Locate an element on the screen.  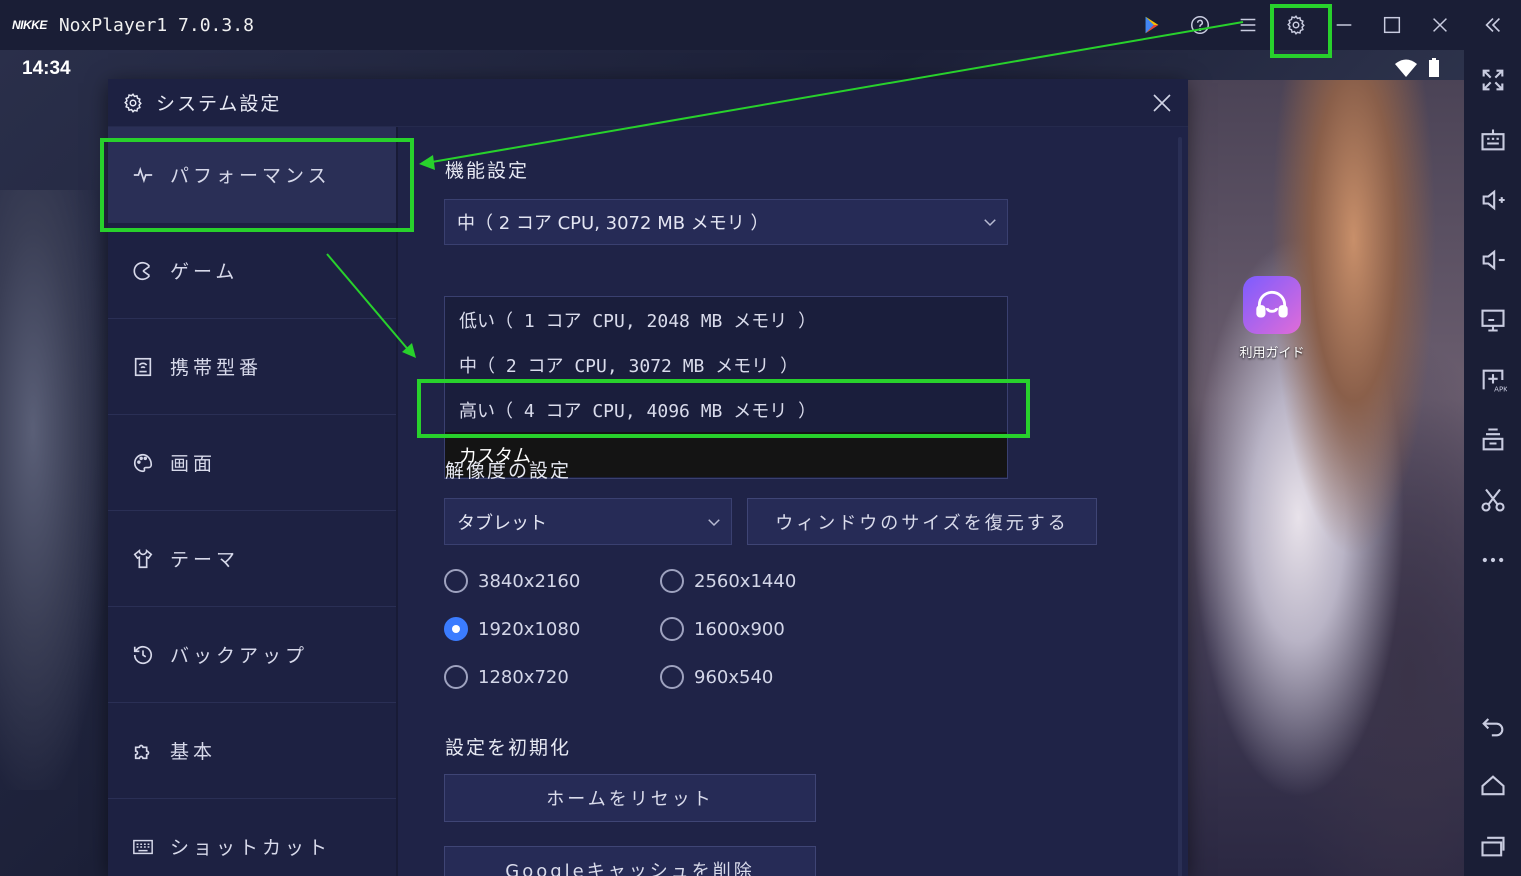
volume-down-icon is located at coordinates (1492, 260).